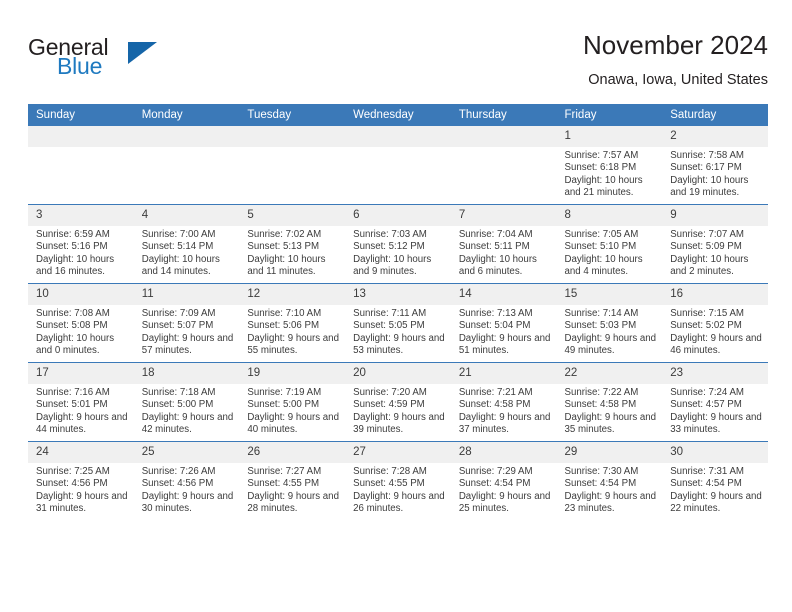 The image size is (792, 612). I want to click on sunset-text: Sunset: 6:18 PM, so click(600, 168).